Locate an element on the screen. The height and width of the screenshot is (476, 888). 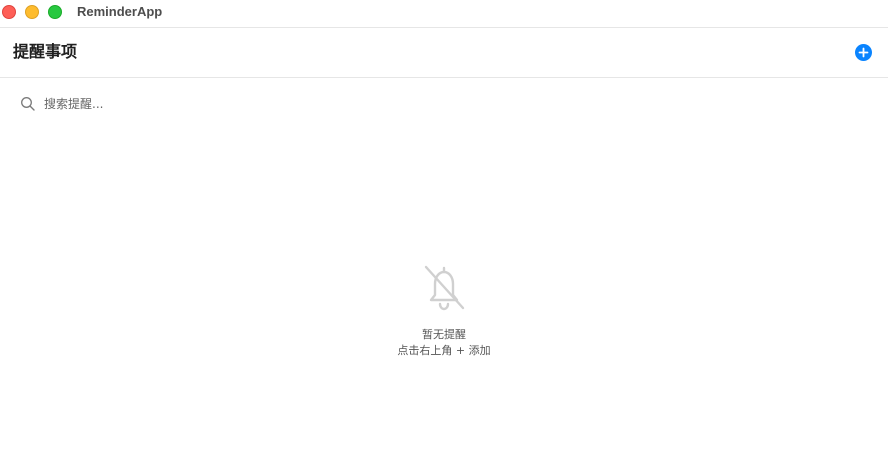
bell-slash-icon is located at coordinates (444, 288).